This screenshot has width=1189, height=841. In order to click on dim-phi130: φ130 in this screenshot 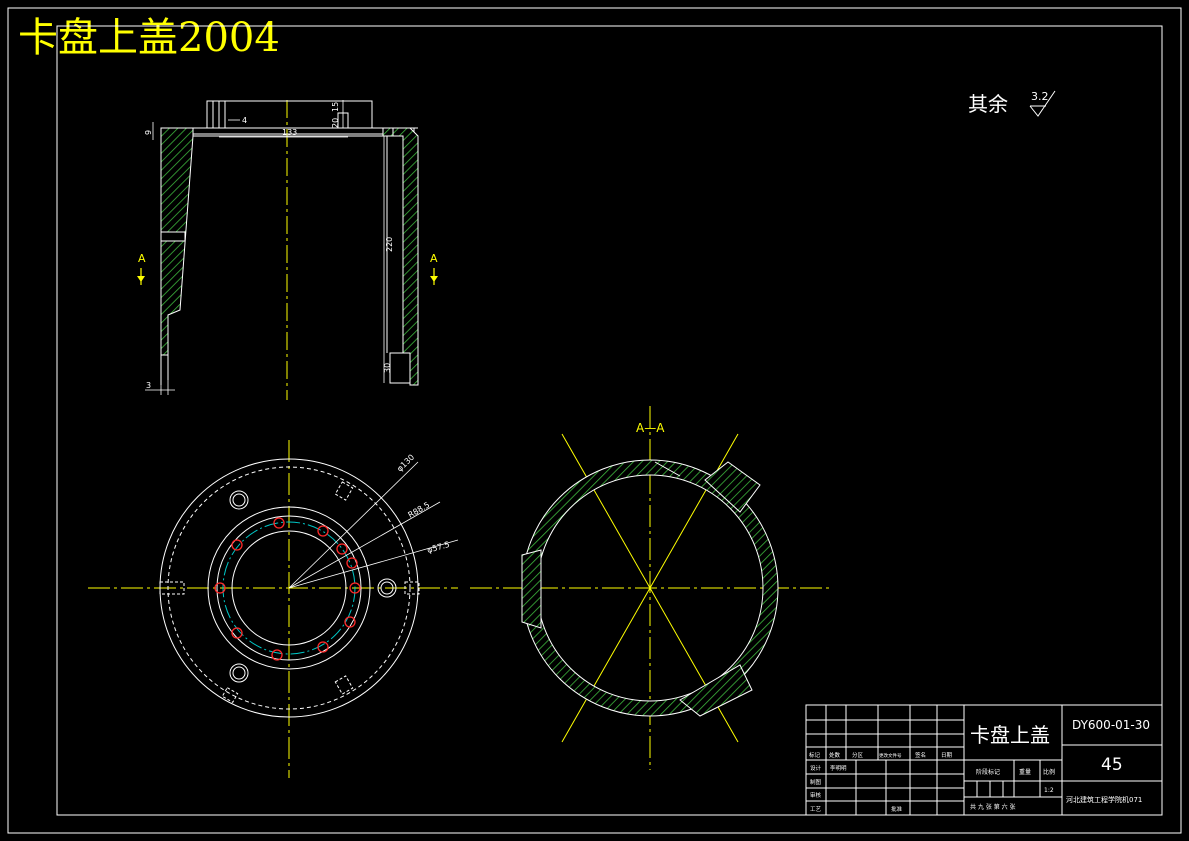, I will do `click(405, 463)`.